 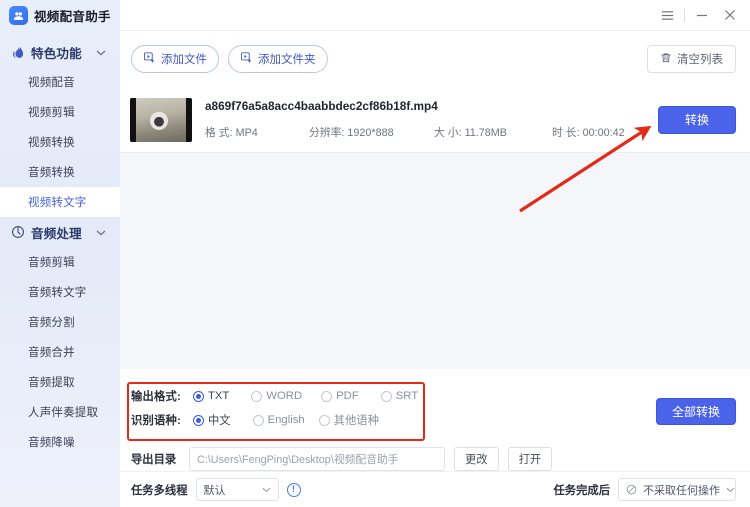 I want to click on radio-format-word: WORD, so click(x=276, y=396).